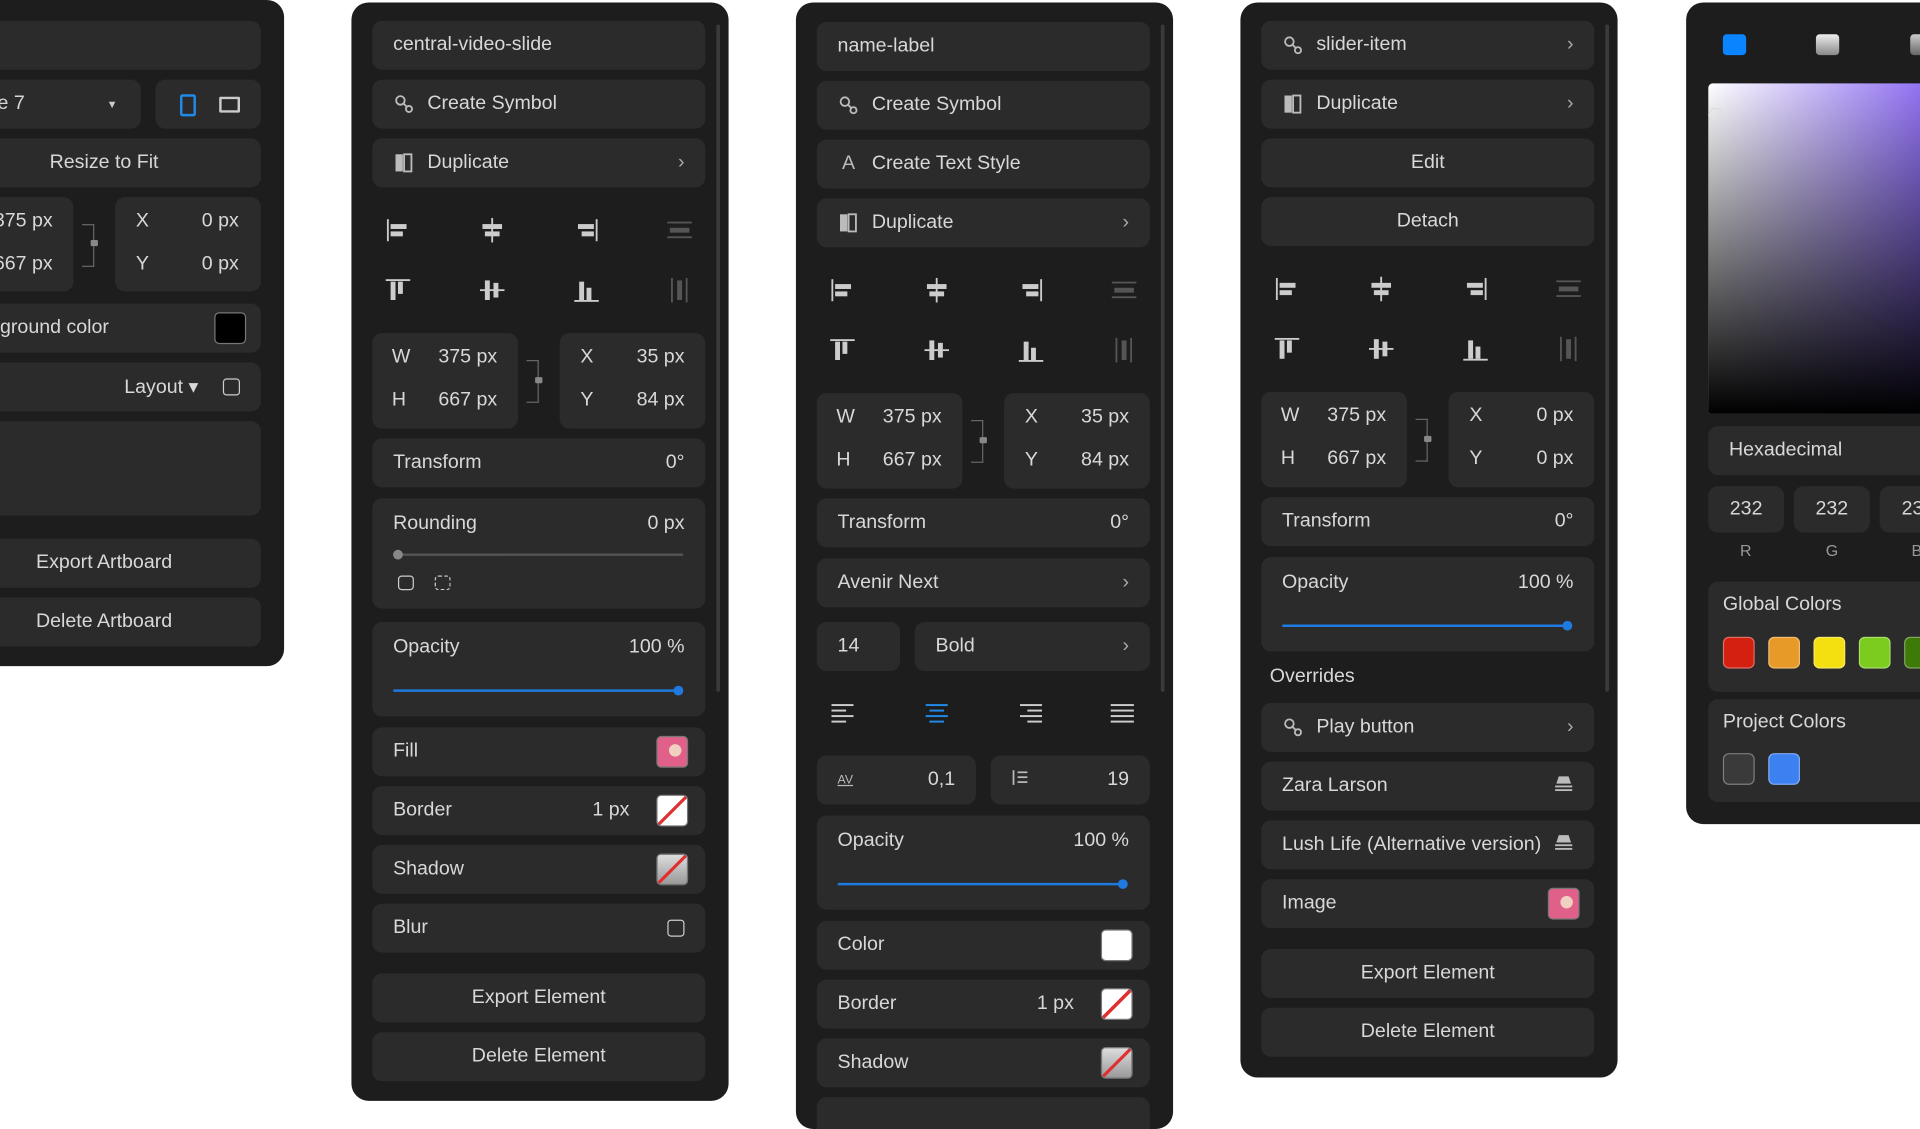 The height and width of the screenshot is (1129, 1920). Describe the element at coordinates (130, 45) in the screenshot. I see `artboard-name-field` at that location.